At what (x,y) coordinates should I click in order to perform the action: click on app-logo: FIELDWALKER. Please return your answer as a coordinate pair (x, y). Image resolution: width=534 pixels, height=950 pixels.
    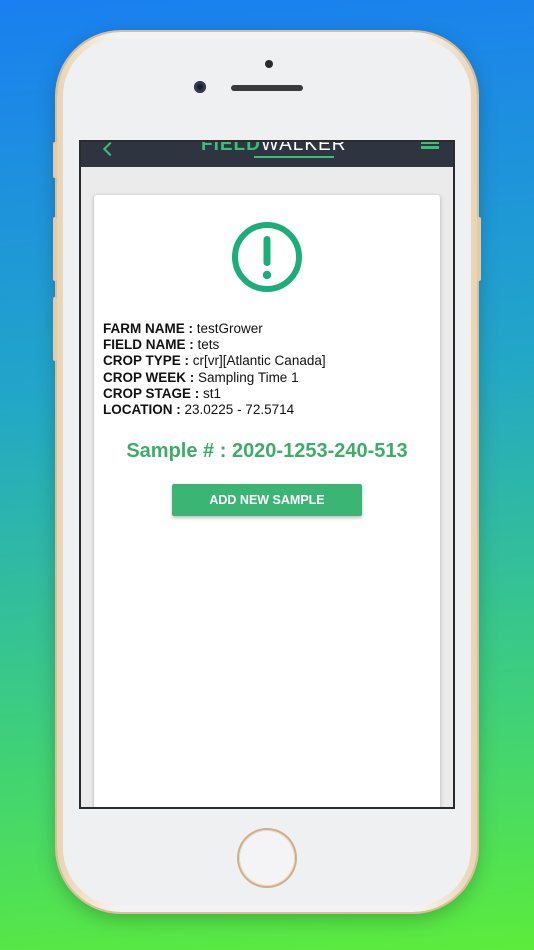
    Looking at the image, I should click on (273, 148).